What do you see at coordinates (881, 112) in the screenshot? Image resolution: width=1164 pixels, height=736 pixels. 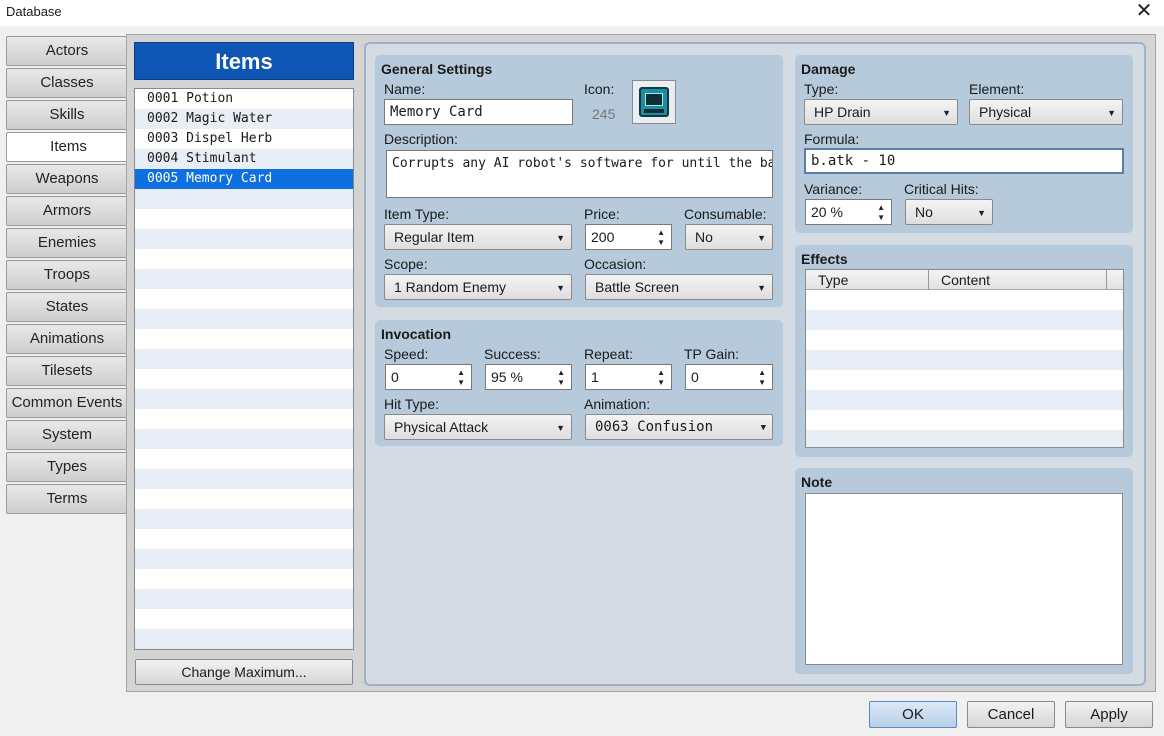 I see `damage-type-select: HP Drain ▼` at bounding box center [881, 112].